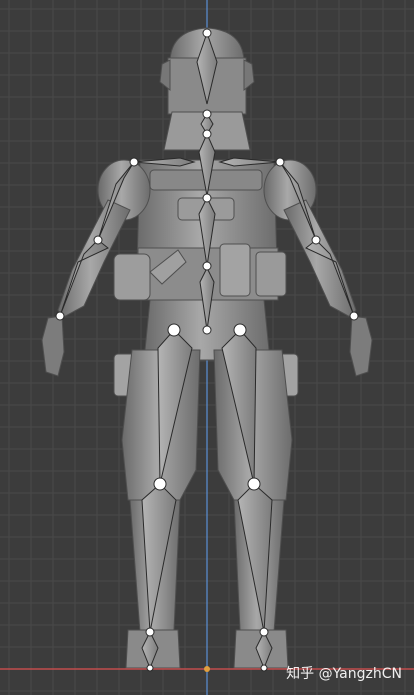 This screenshot has width=414, height=695. Describe the element at coordinates (134, 162) in the screenshot. I see `joint-shoulder-left` at that location.